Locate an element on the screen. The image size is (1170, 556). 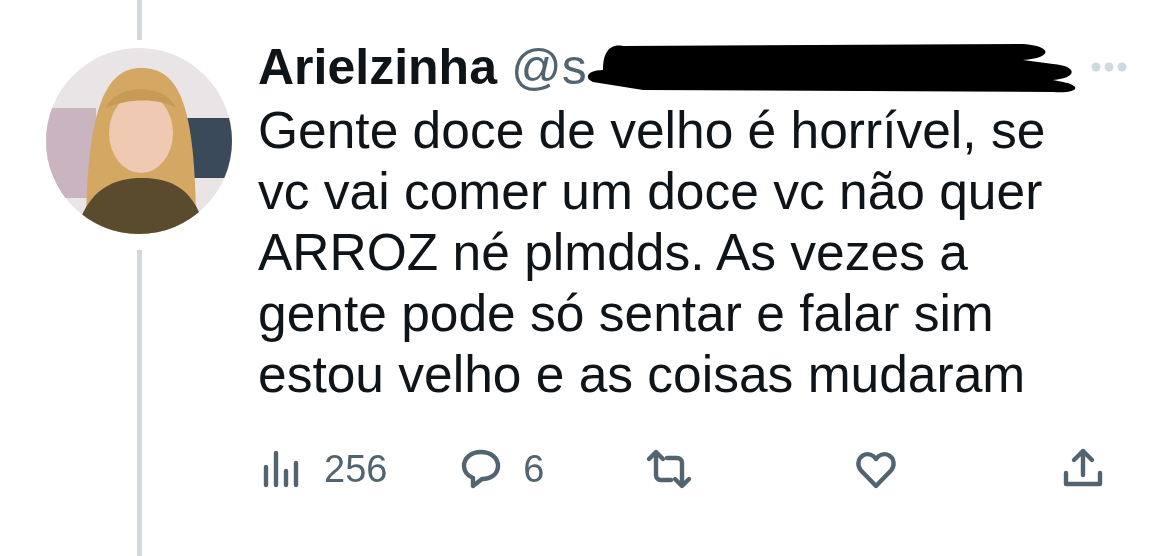
views-count: 256 is located at coordinates (356, 469).